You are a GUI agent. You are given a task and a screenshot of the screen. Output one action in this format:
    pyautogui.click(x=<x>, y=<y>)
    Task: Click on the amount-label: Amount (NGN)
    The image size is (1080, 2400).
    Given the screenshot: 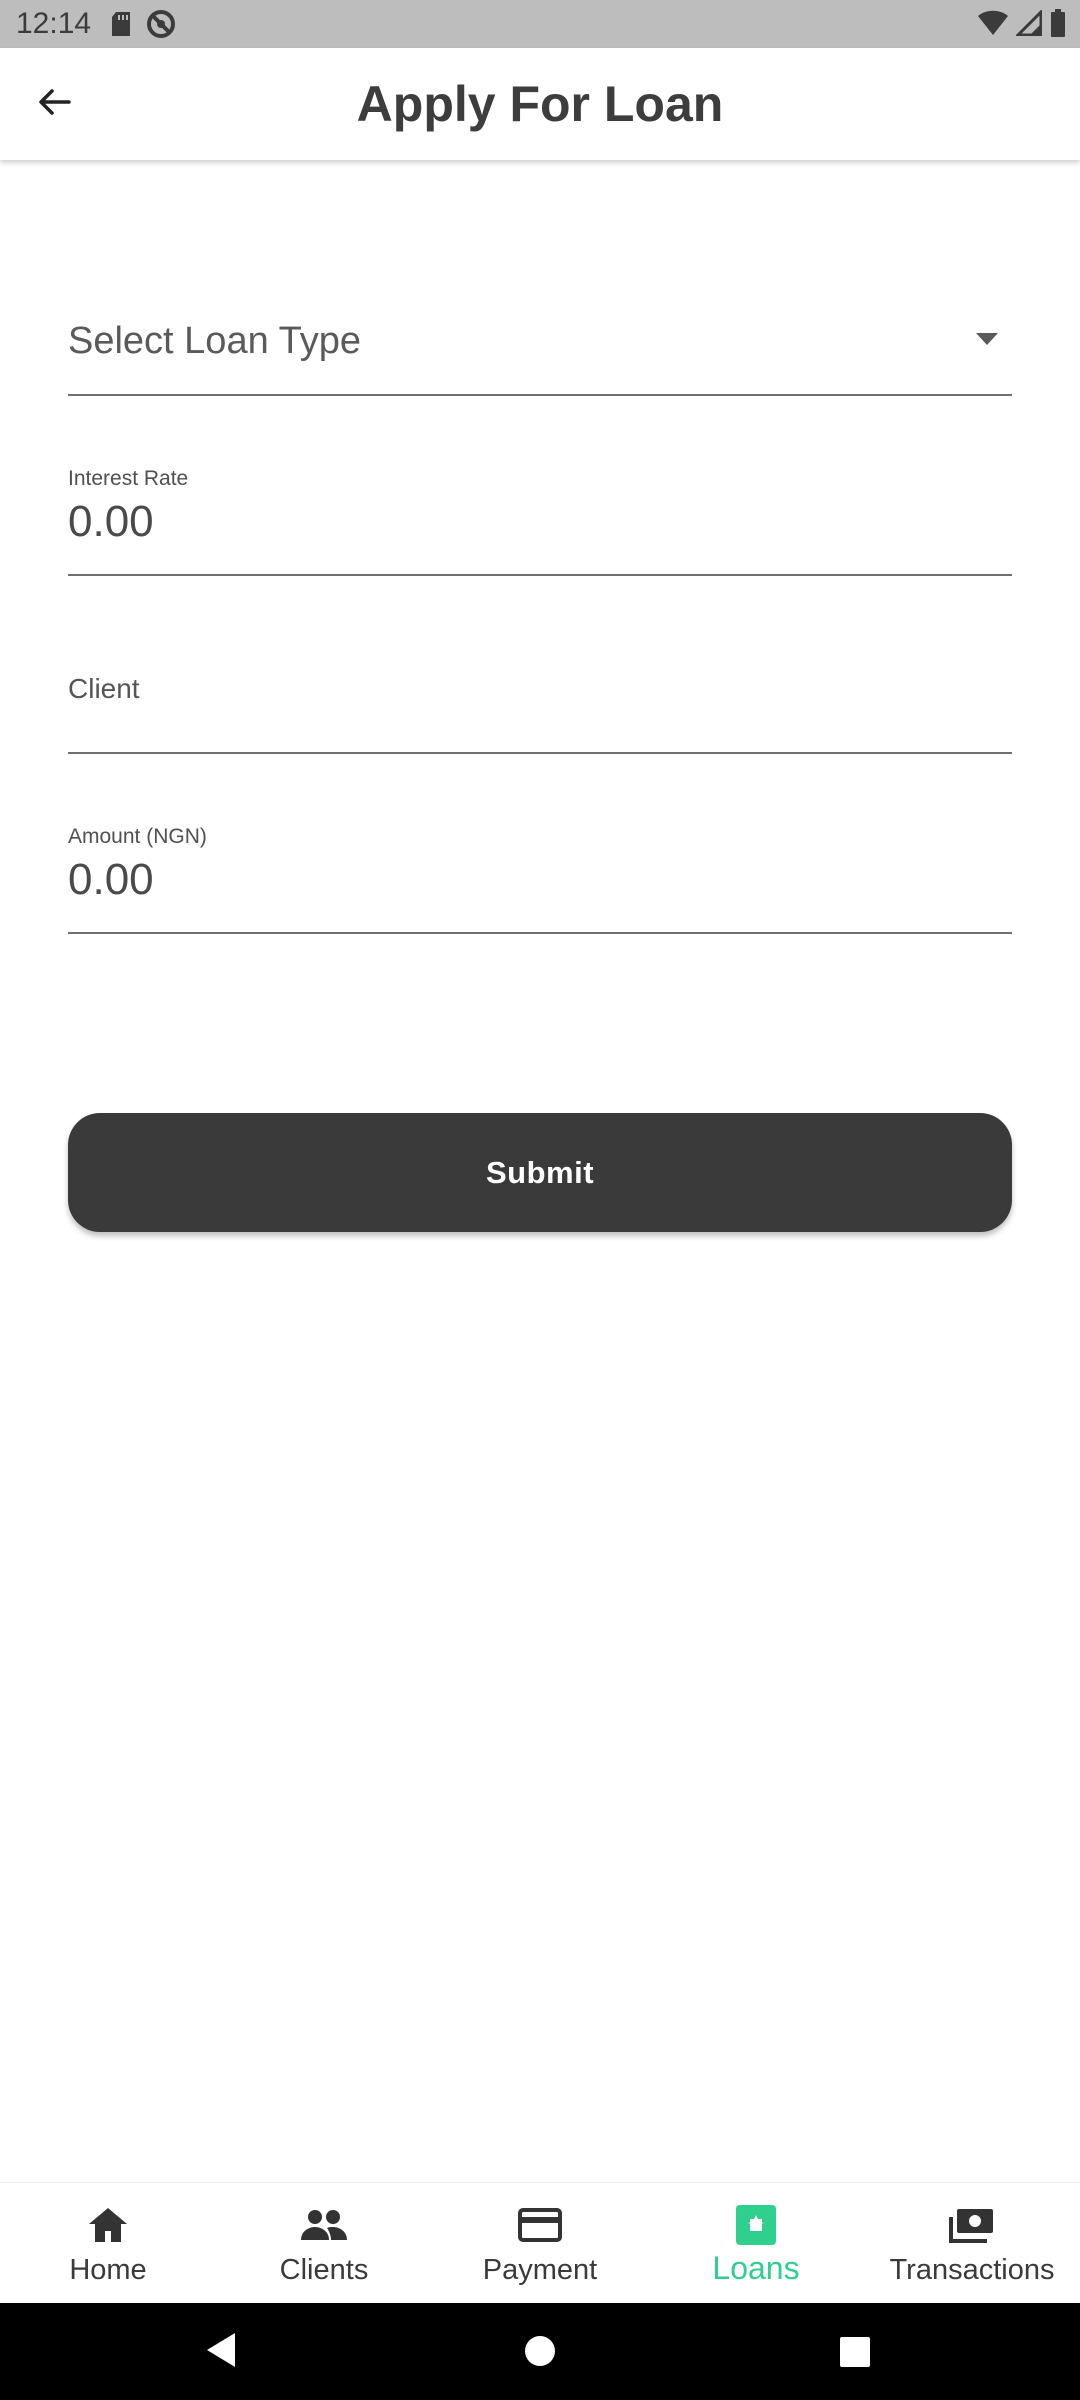 What is the action you would take?
    pyautogui.click(x=137, y=836)
    